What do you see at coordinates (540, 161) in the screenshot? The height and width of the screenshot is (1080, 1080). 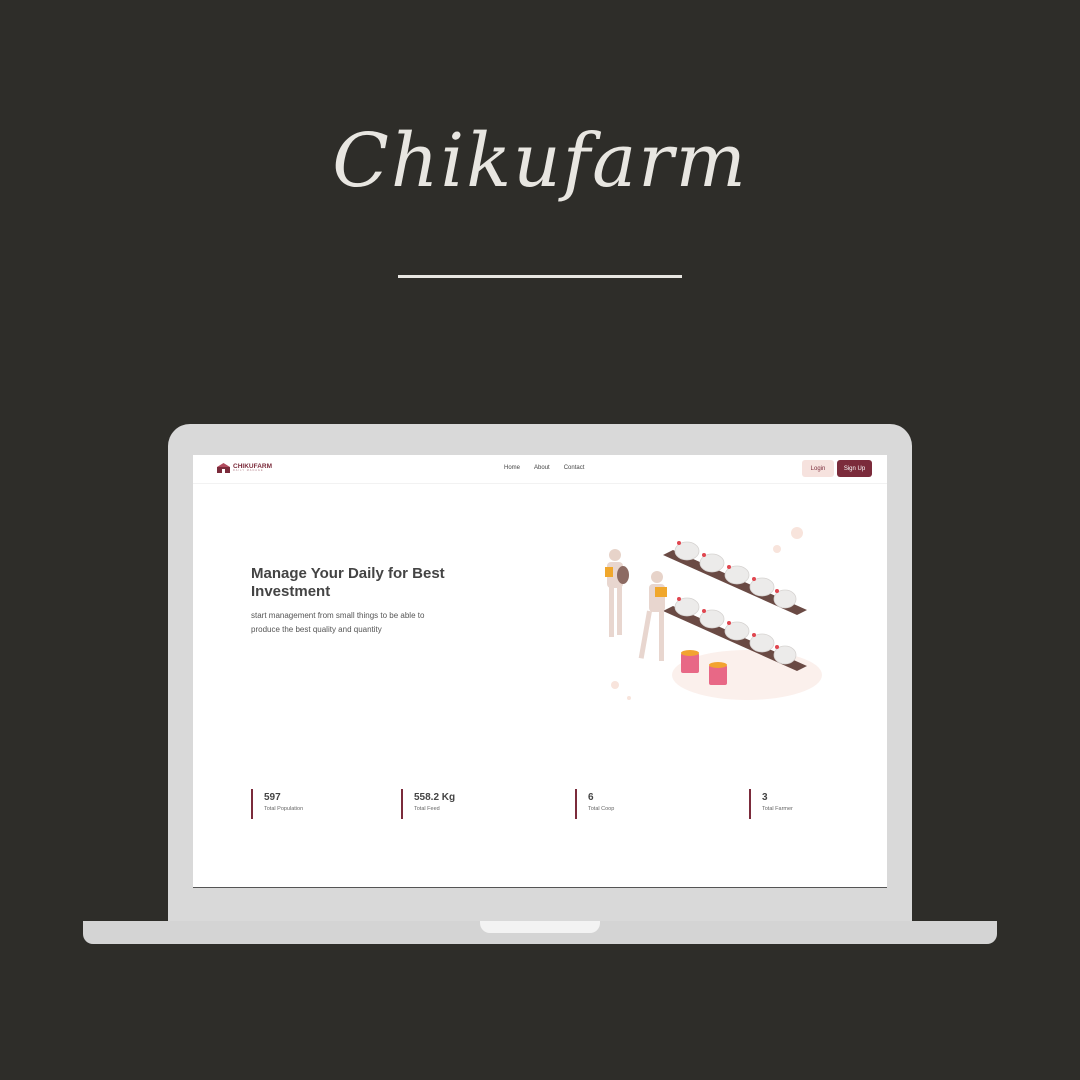 I see `brand-title: Chikufarm` at bounding box center [540, 161].